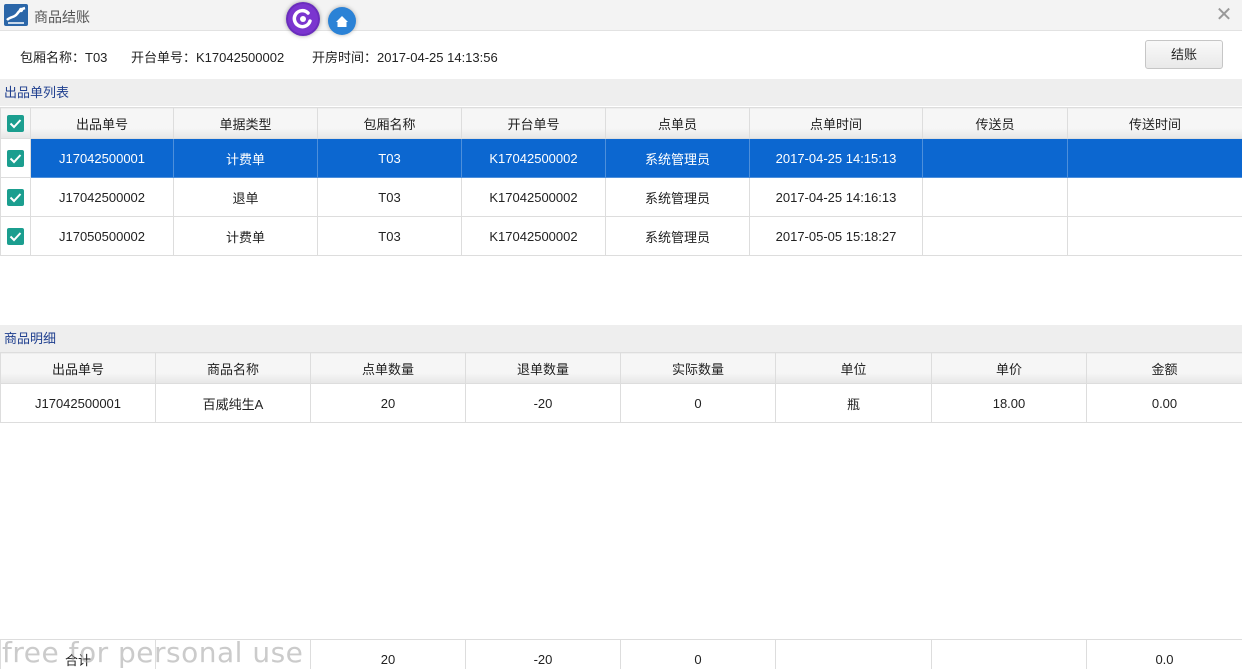 The image size is (1242, 669). I want to click on detail-table-header: 出品单号 商品名称 点单数量 退单数量 实际数量 单位 单价 金额, so click(621, 368).